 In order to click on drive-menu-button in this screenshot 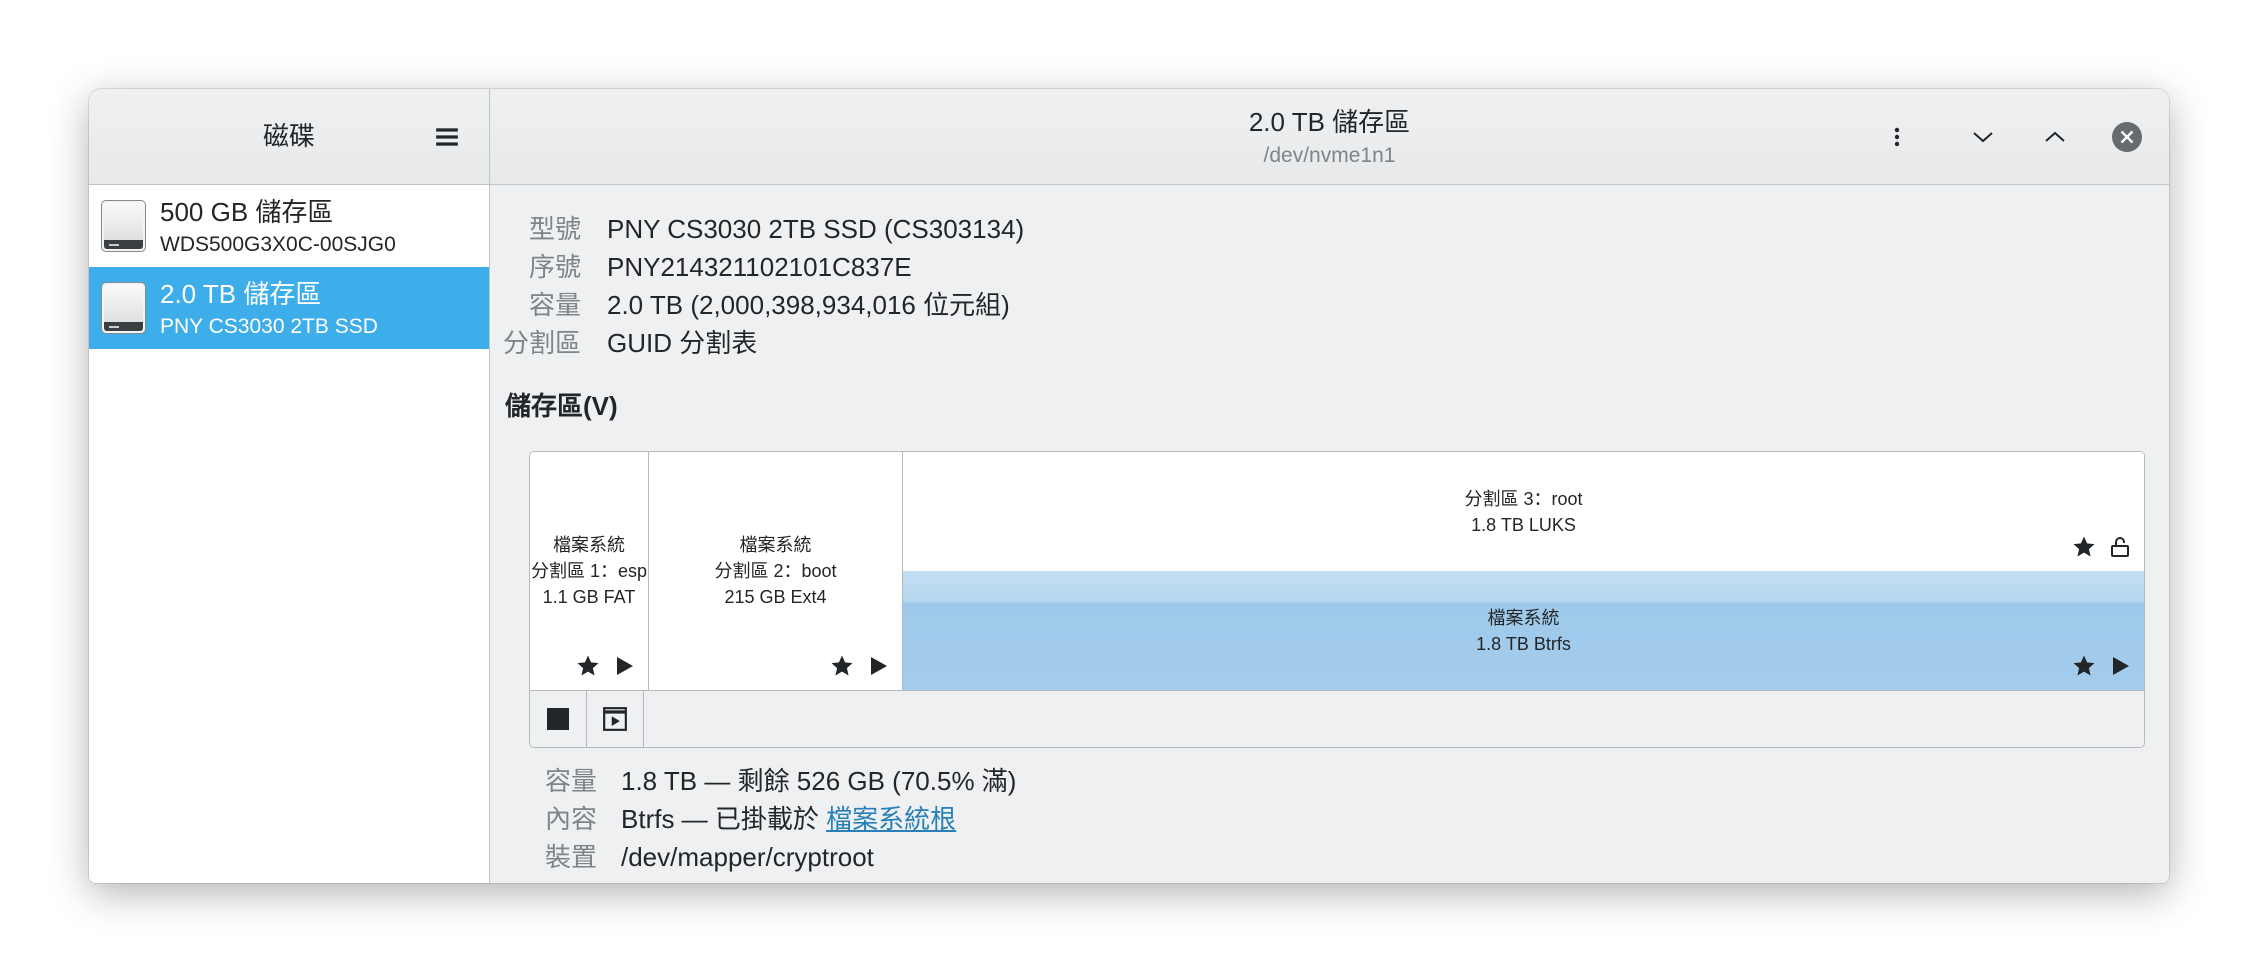, I will do `click(1897, 137)`.